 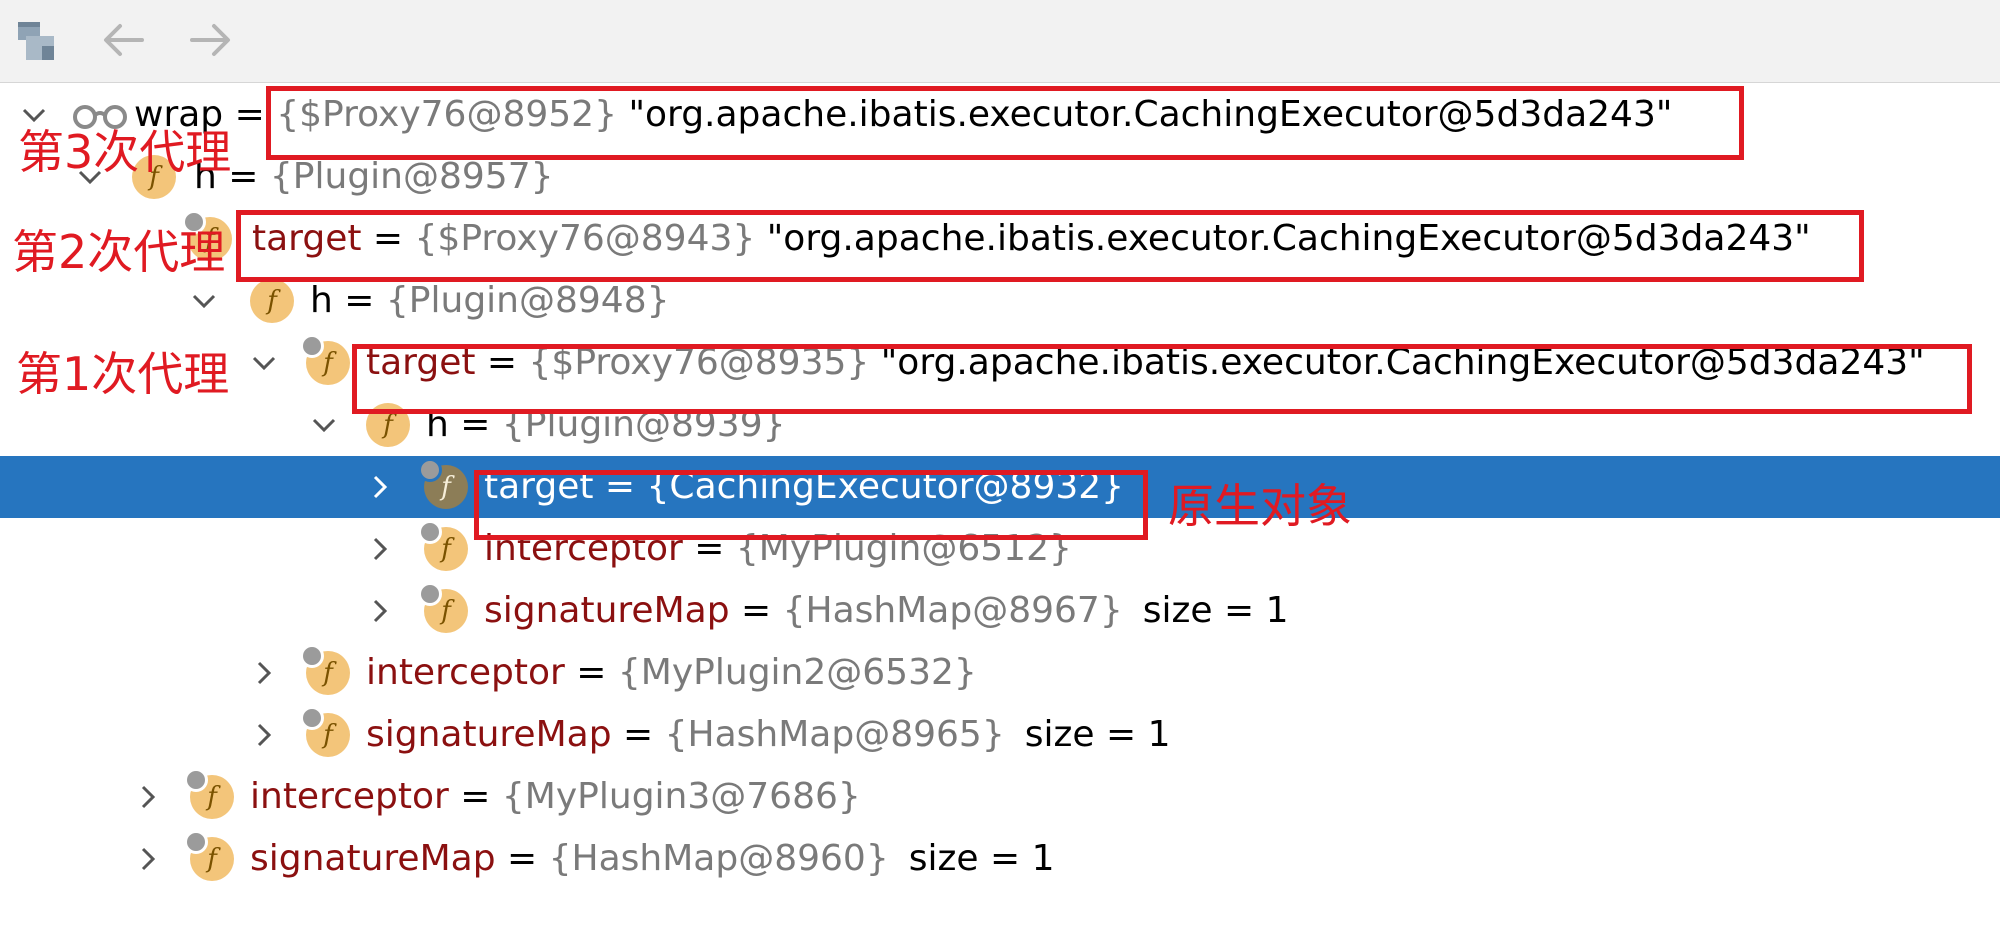 I want to click on annotation-box-proxy2, so click(x=1050, y=246).